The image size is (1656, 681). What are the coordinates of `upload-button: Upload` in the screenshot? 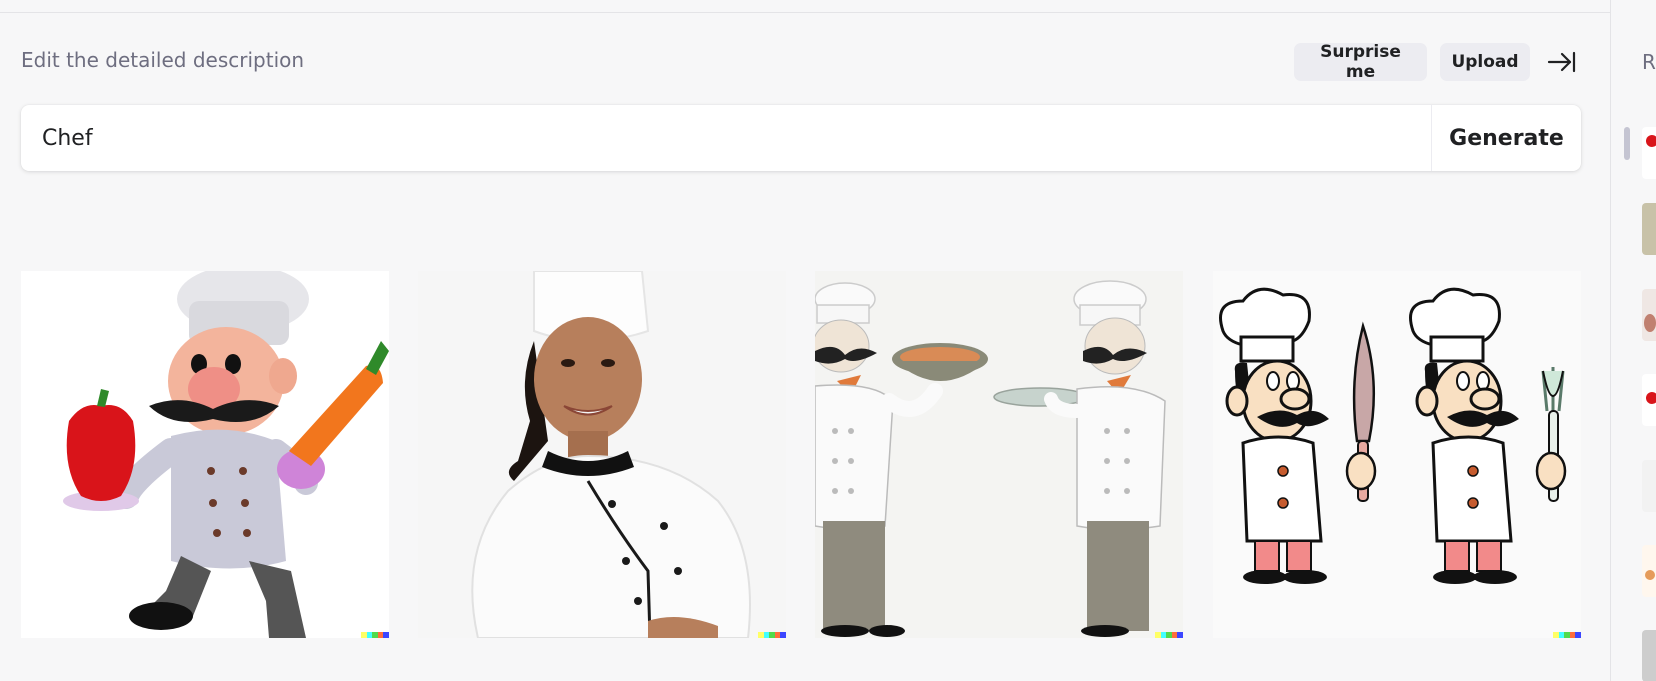 It's located at (1485, 62).